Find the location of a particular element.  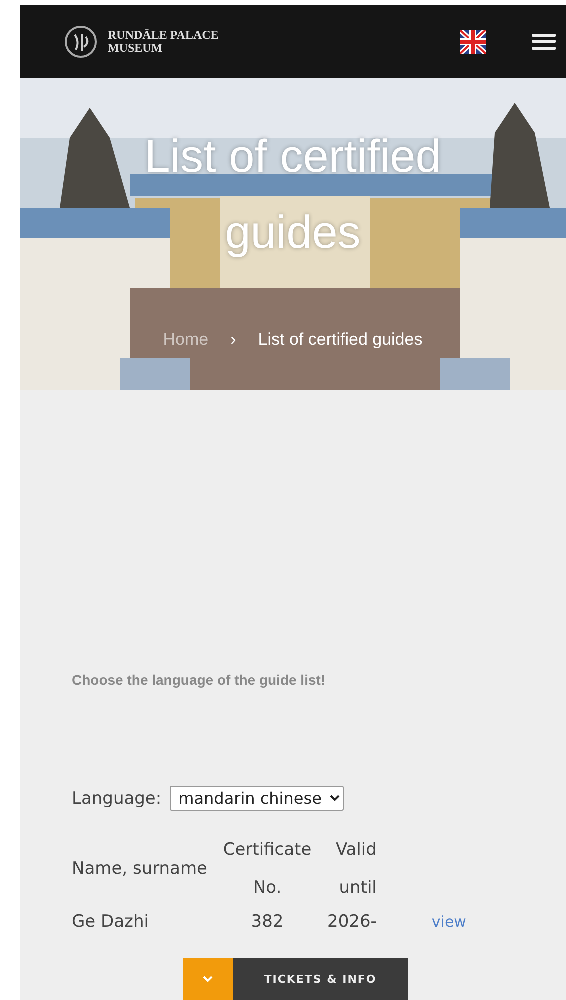

column-header: Valid until is located at coordinates (356, 869).